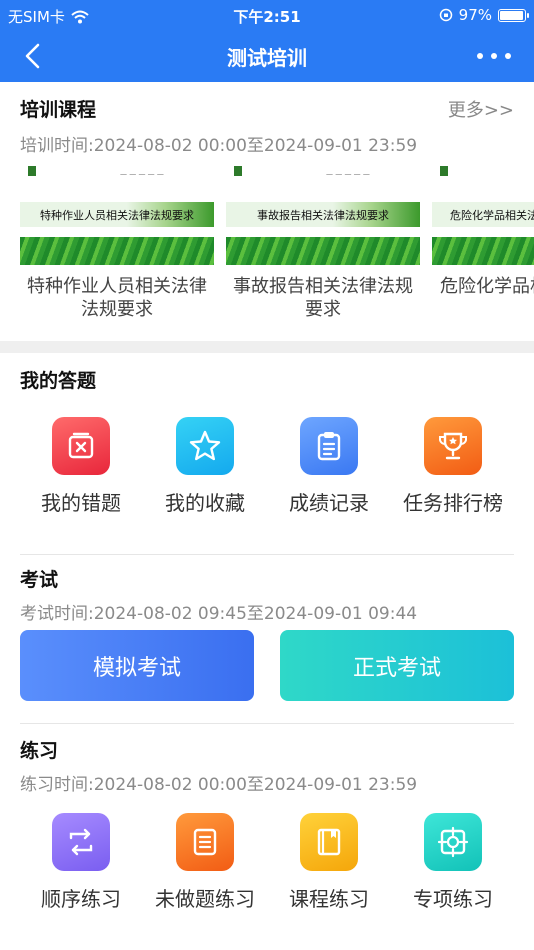 Image resolution: width=534 pixels, height=950 pixels. I want to click on special-practice-button: 专项练习, so click(453, 862).